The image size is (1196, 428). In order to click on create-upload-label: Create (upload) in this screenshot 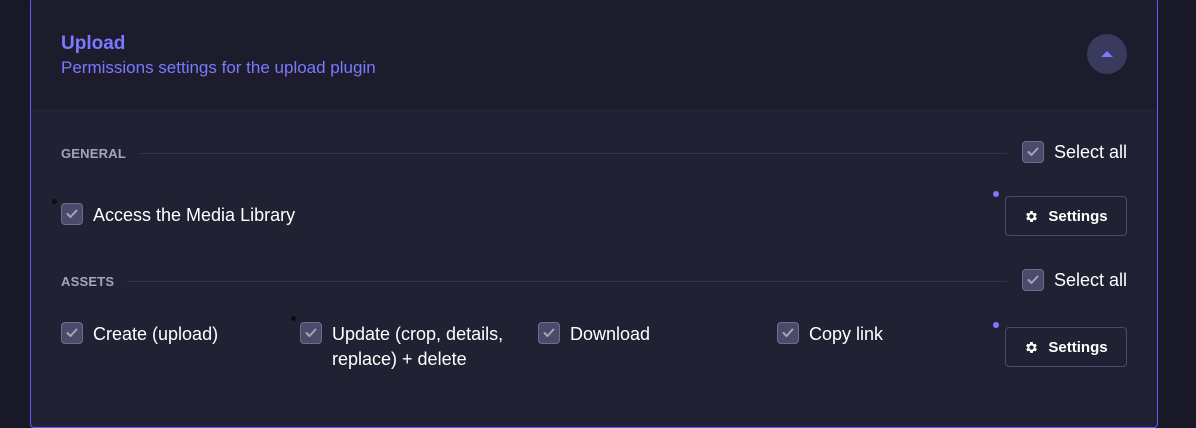, I will do `click(156, 334)`.